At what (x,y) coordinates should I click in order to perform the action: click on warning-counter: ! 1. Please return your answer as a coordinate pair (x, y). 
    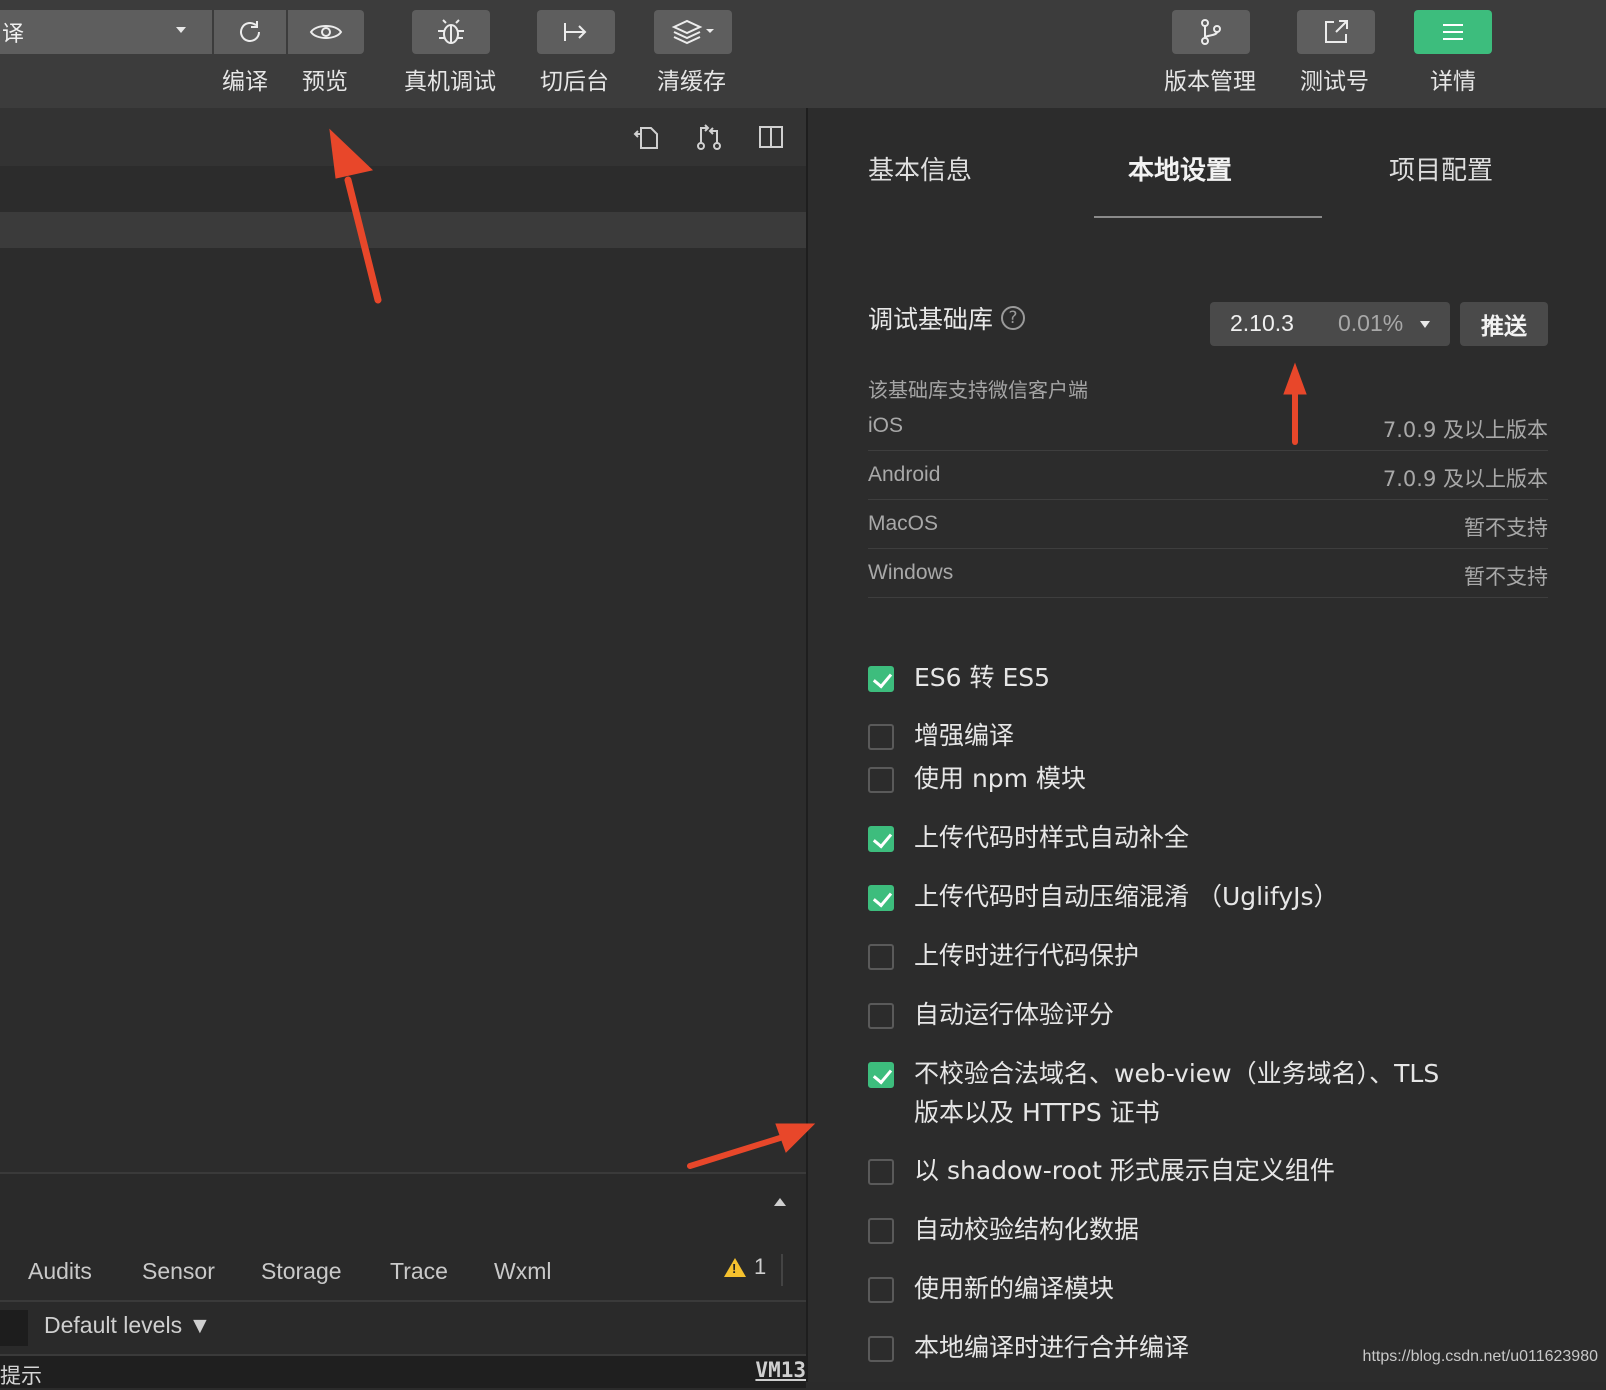
    Looking at the image, I should click on (745, 1267).